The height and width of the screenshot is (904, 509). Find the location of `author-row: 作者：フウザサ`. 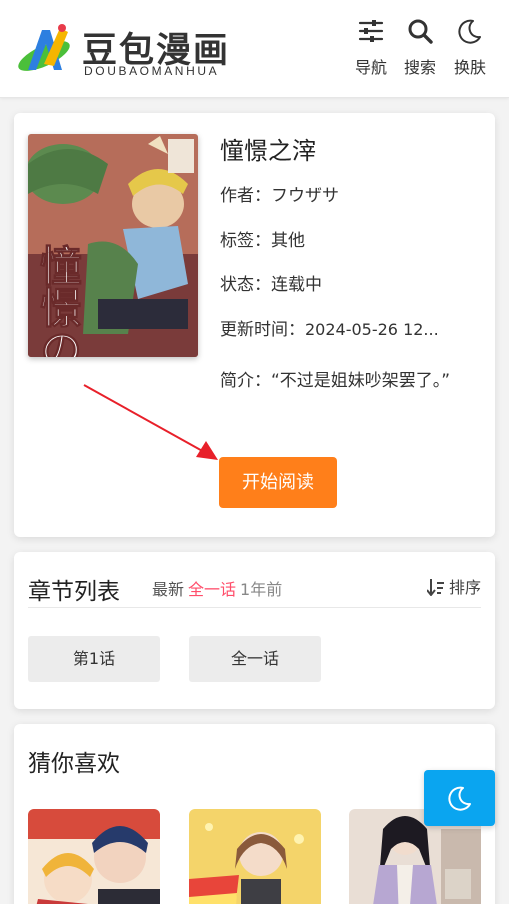

author-row: 作者：フウザサ is located at coordinates (336, 193).